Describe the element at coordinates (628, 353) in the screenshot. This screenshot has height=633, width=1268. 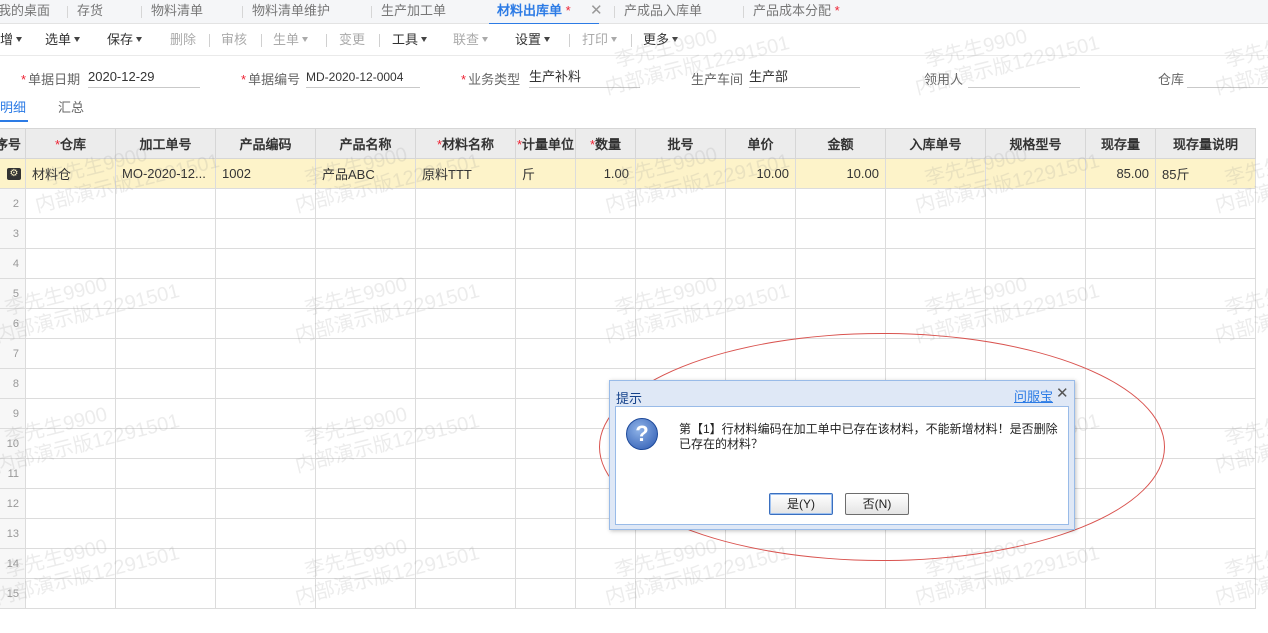
I see `table-row: 7` at that location.